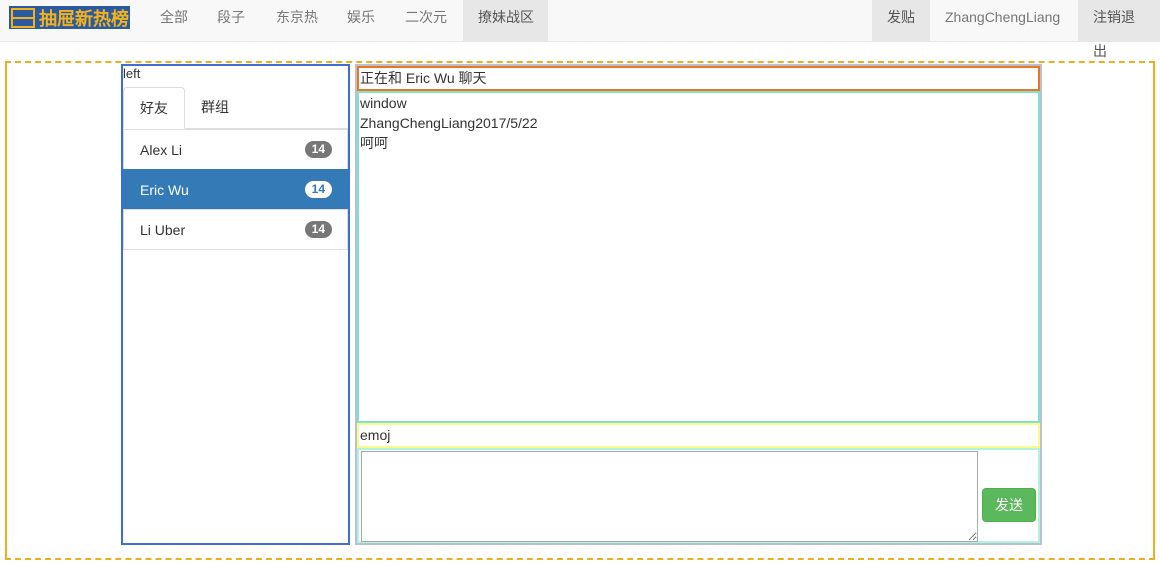 This screenshot has height=564, width=1160. I want to click on friend-list: Alex Li 14 Eric Wu 14 Li Uber 14, so click(235, 189).